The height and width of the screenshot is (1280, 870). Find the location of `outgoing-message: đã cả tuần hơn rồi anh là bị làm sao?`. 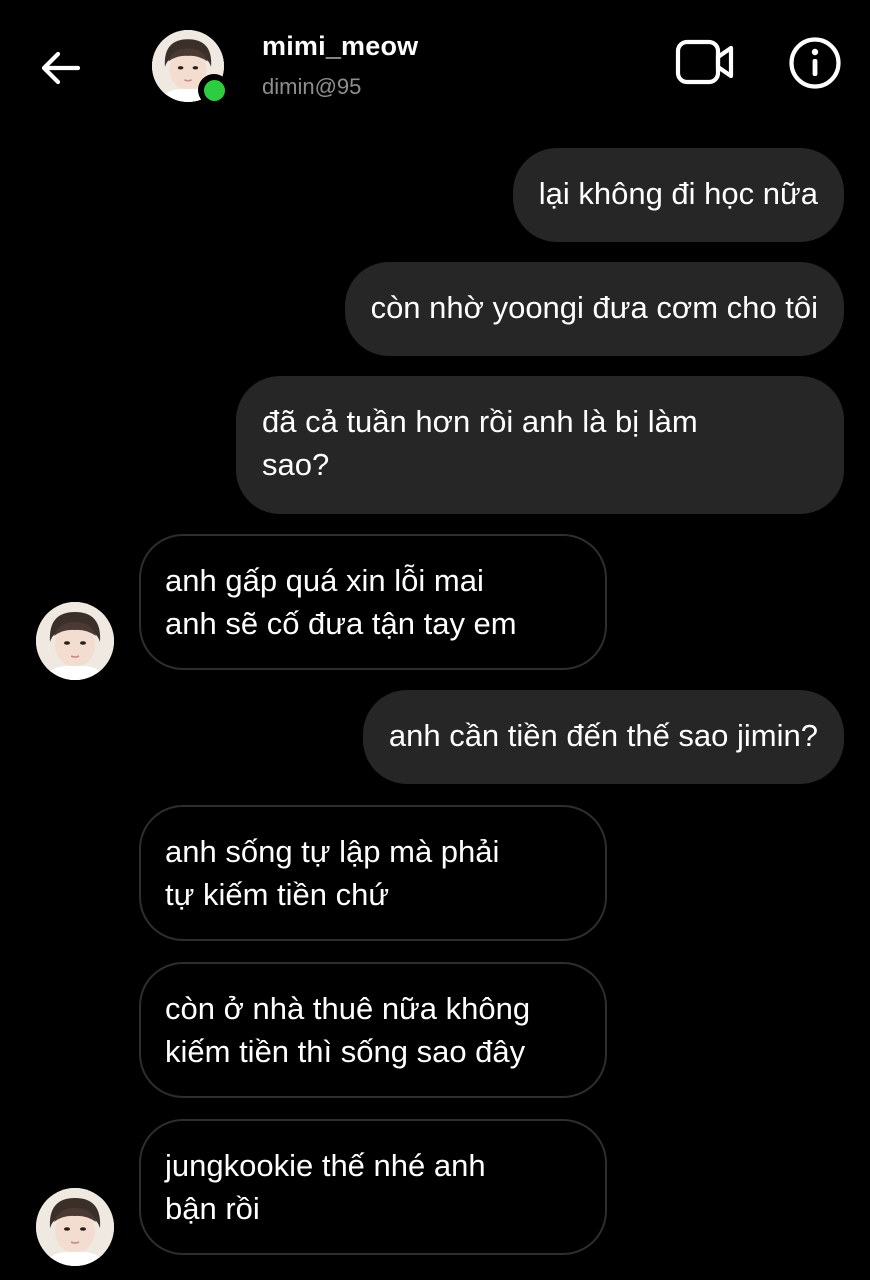

outgoing-message: đã cả tuần hơn rồi anh là bị làm sao? is located at coordinates (540, 445).